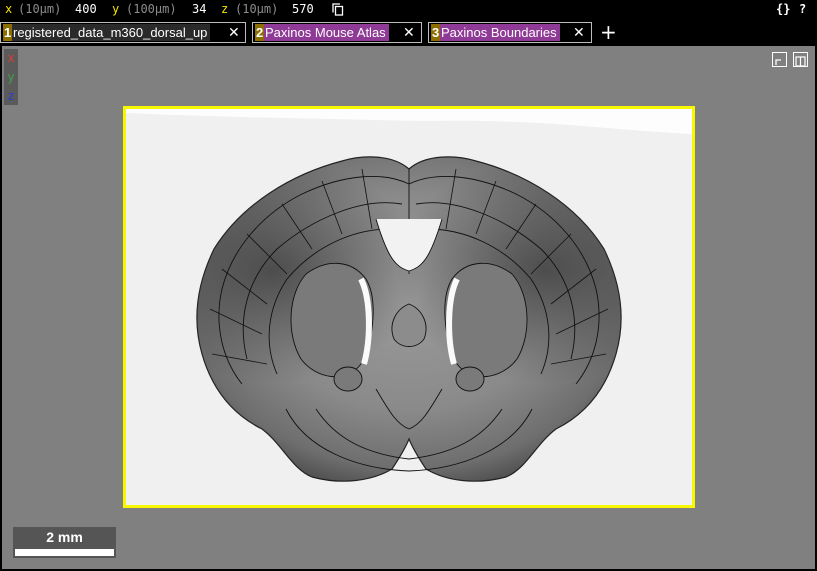  Describe the element at coordinates (257, 9) in the screenshot. I see `z-unit: (10µm)` at that location.